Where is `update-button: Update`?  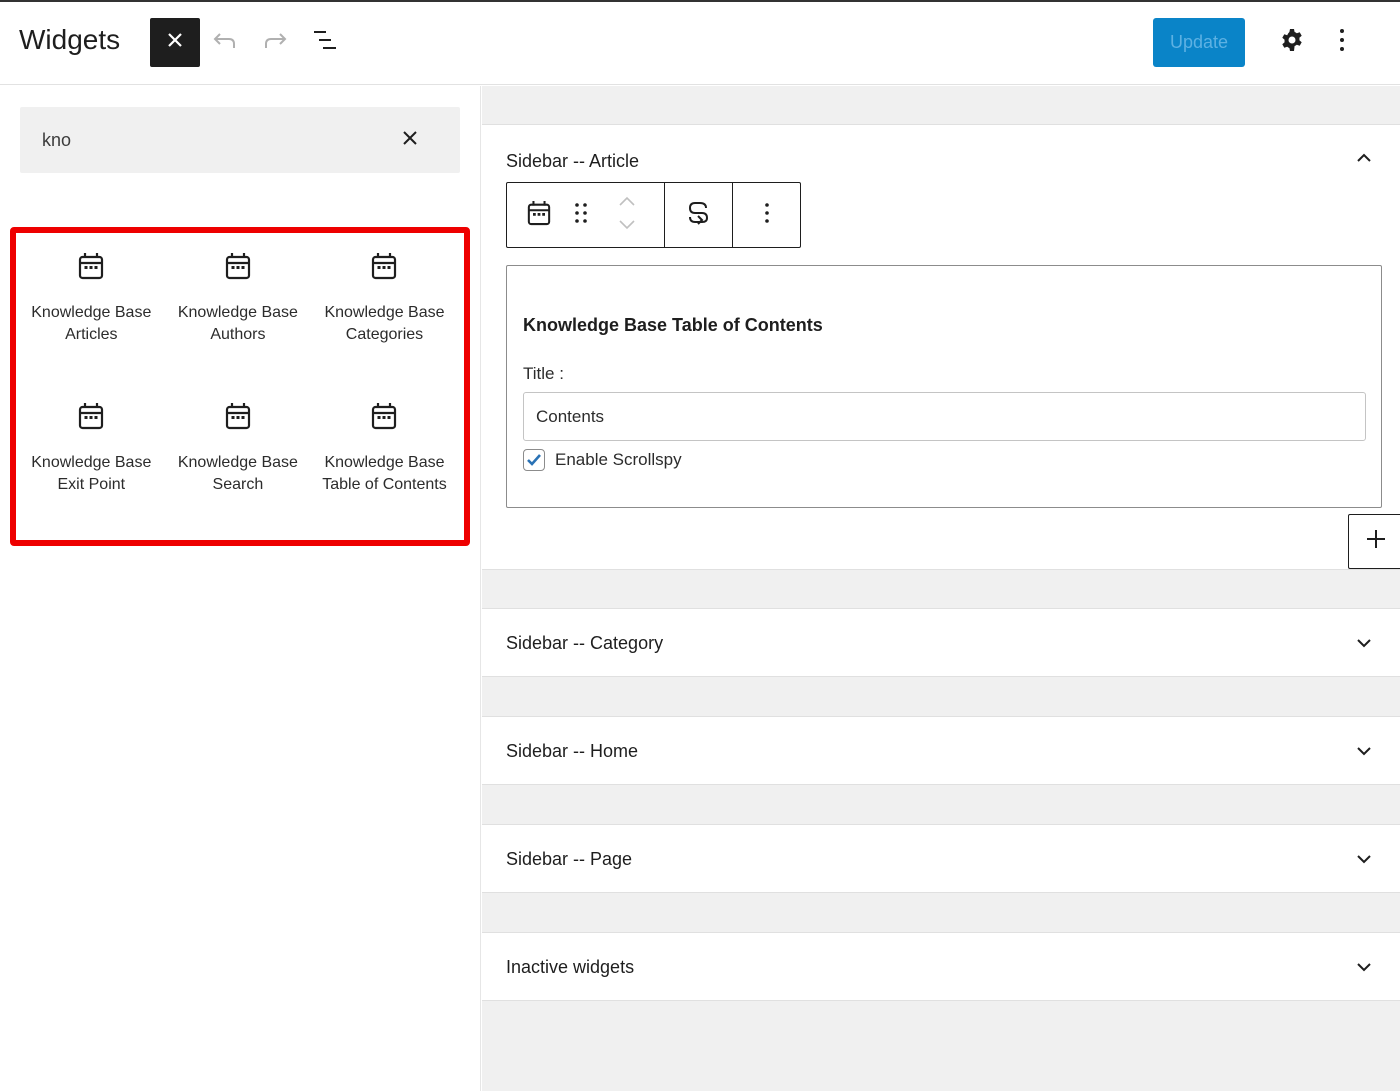 update-button: Update is located at coordinates (1199, 42).